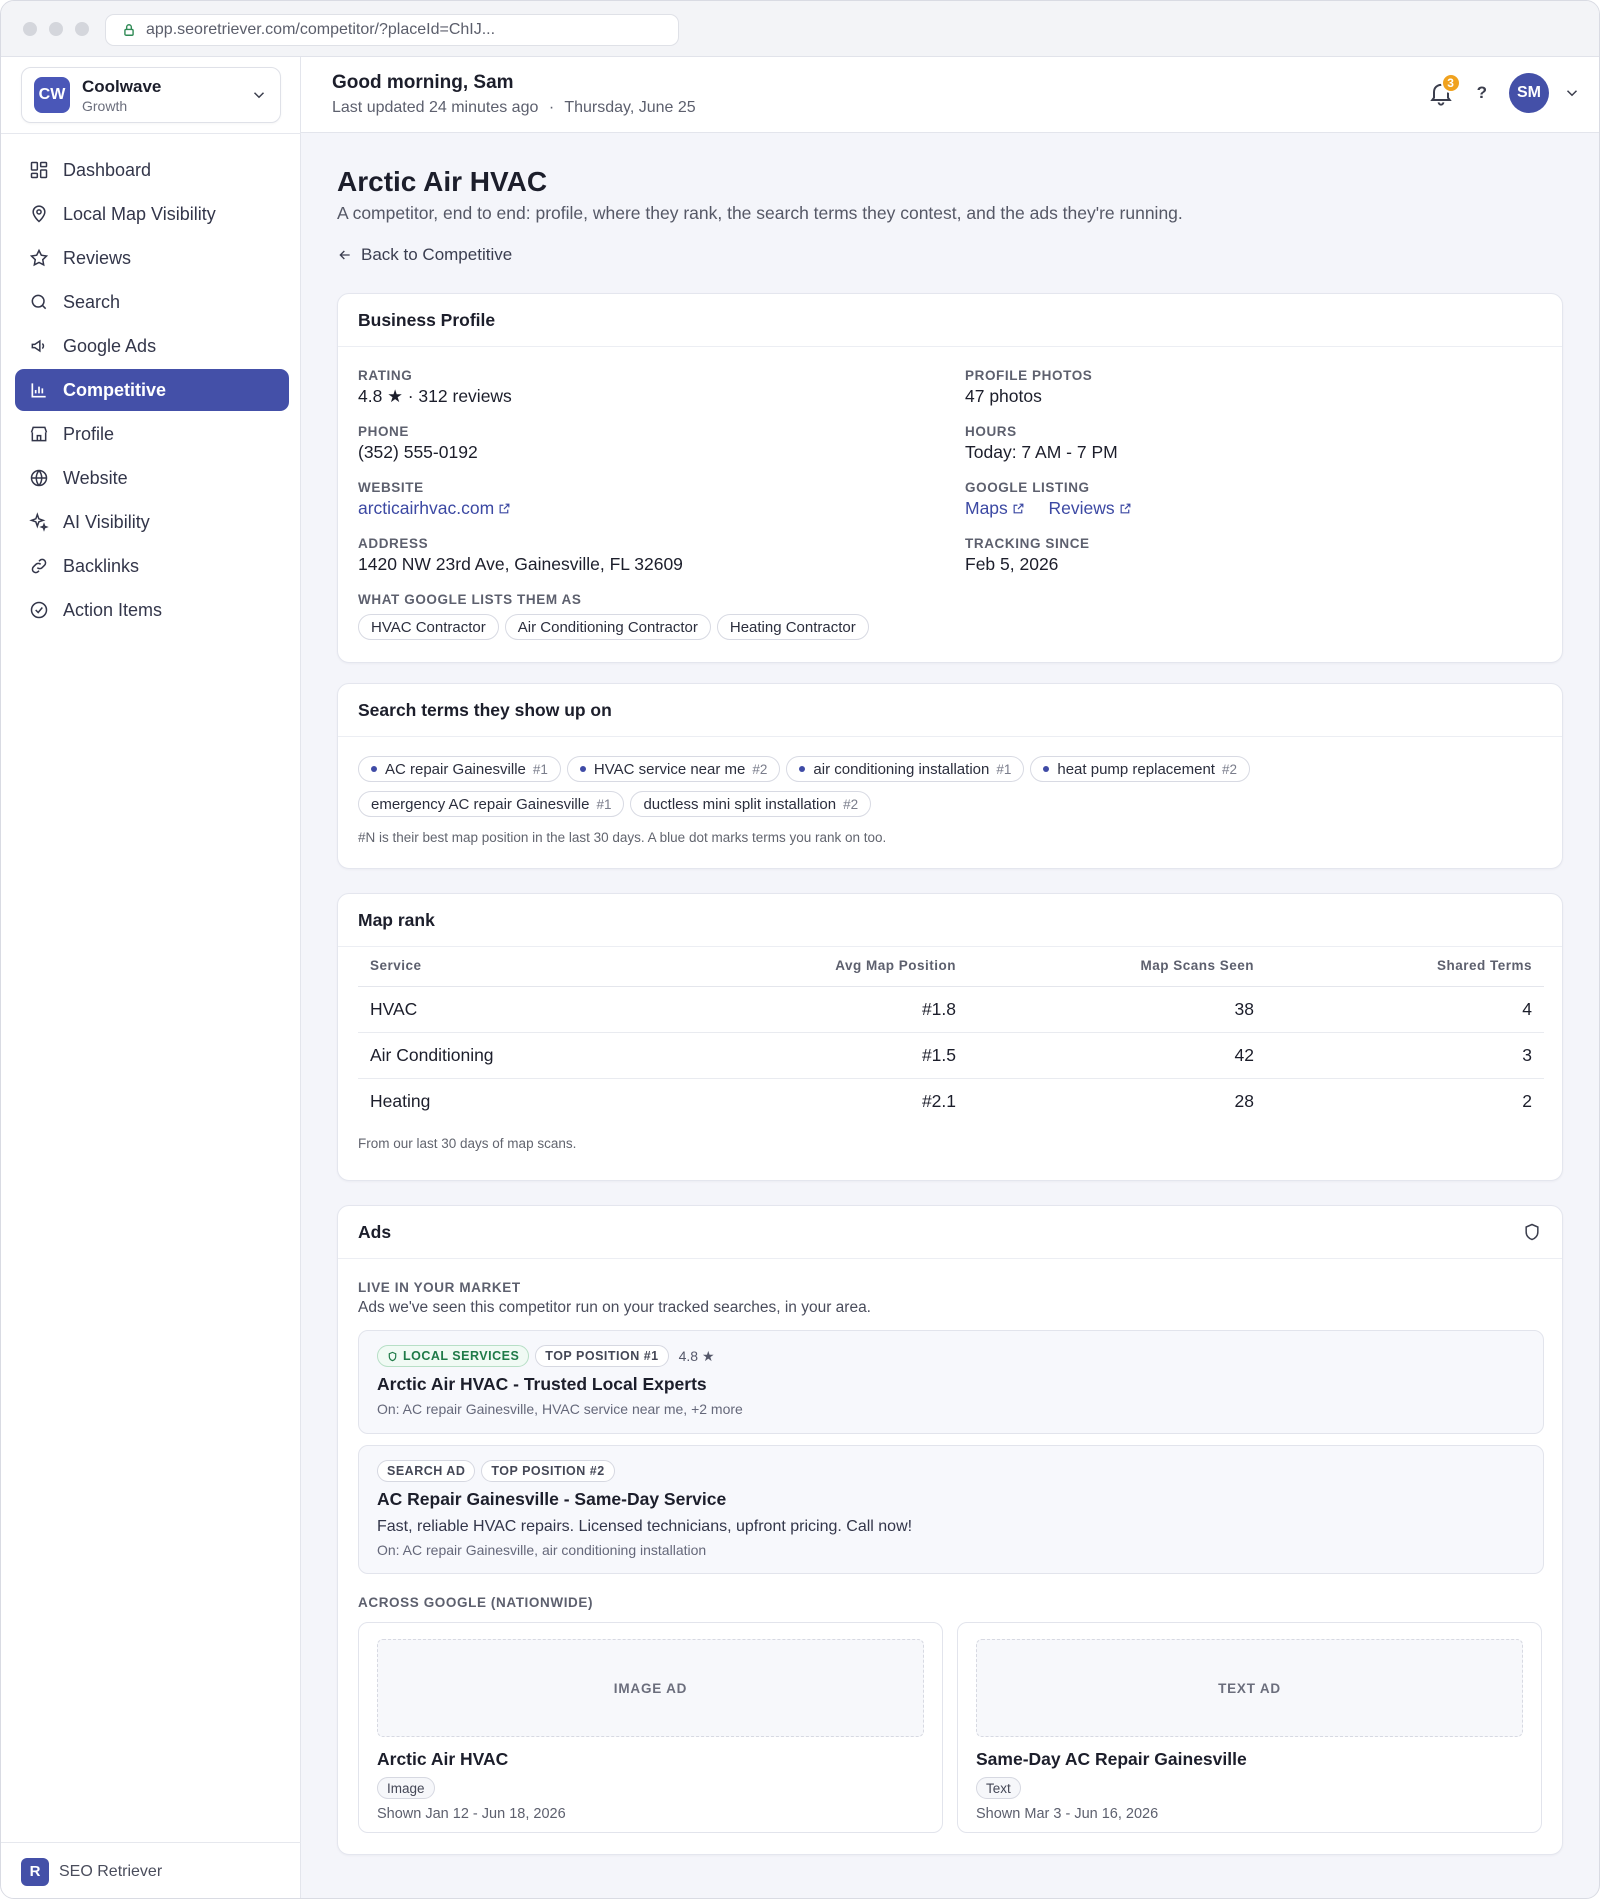  Describe the element at coordinates (152, 434) in the screenshot. I see `sidebar-item-profile: Profile` at that location.